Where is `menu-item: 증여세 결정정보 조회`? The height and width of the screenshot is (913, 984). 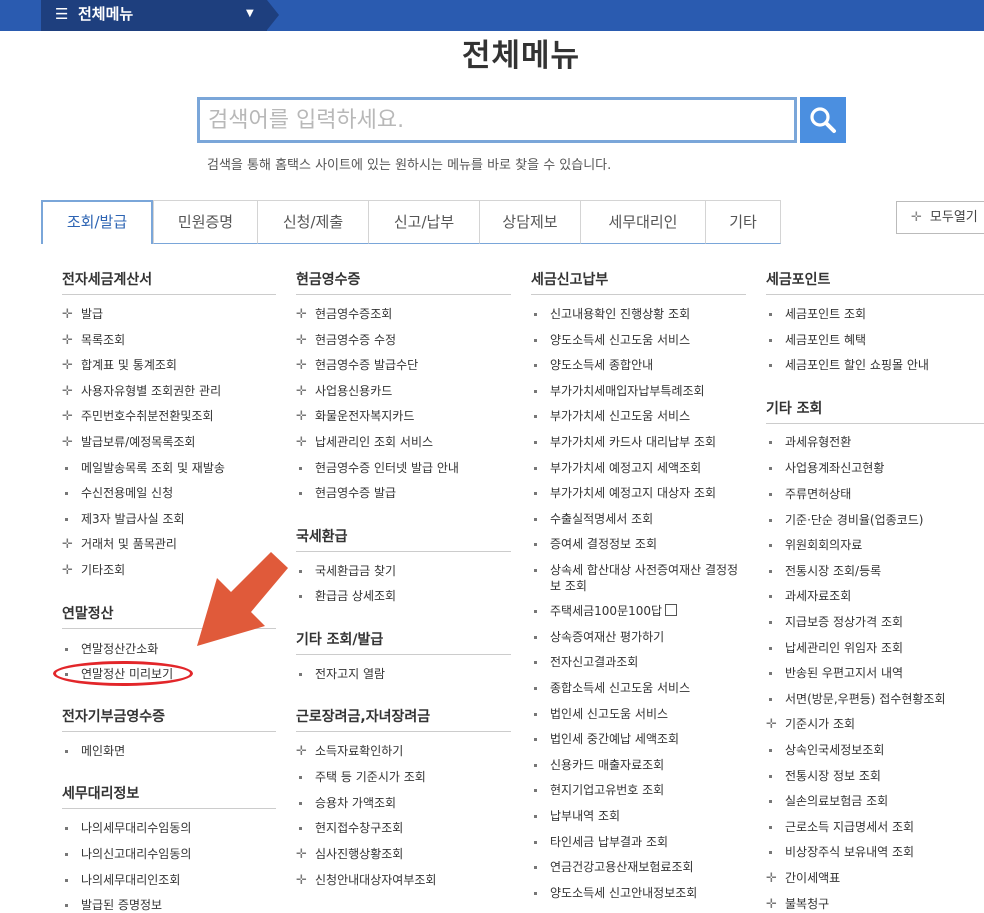 menu-item: 증여세 결정정보 조회 is located at coordinates (594, 543).